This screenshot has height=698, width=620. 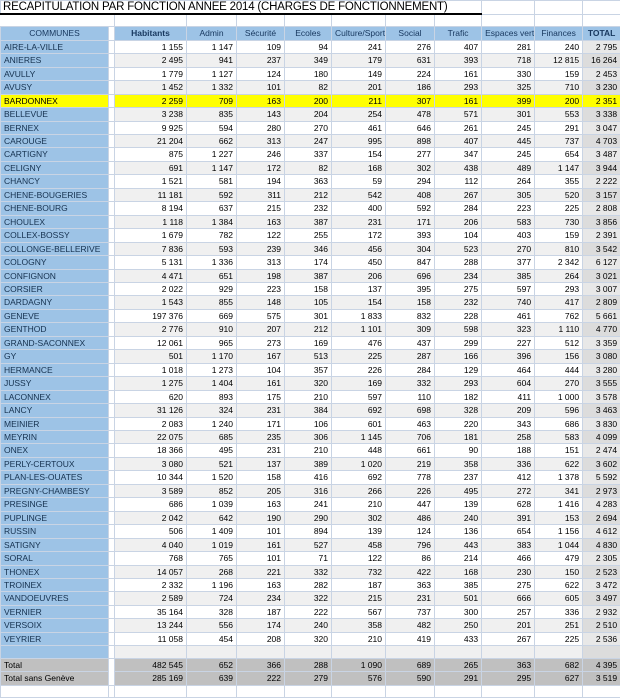 What do you see at coordinates (410, 87) in the screenshot?
I see `cell-social: 186` at bounding box center [410, 87].